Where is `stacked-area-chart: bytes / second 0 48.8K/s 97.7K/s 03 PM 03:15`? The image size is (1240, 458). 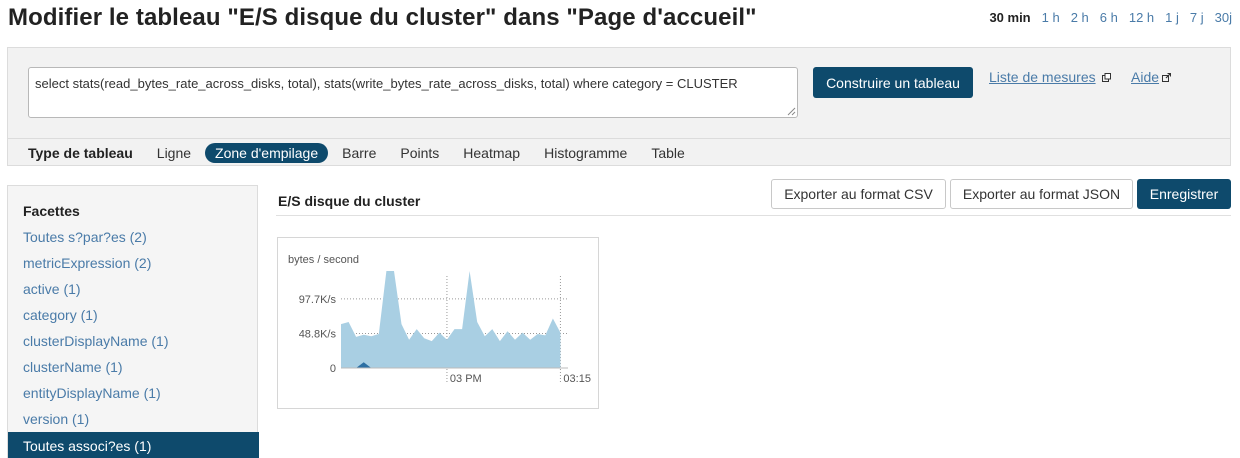
stacked-area-chart: bytes / second 0 48.8K/s 97.7K/s 03 PM 03:15 is located at coordinates (439, 319).